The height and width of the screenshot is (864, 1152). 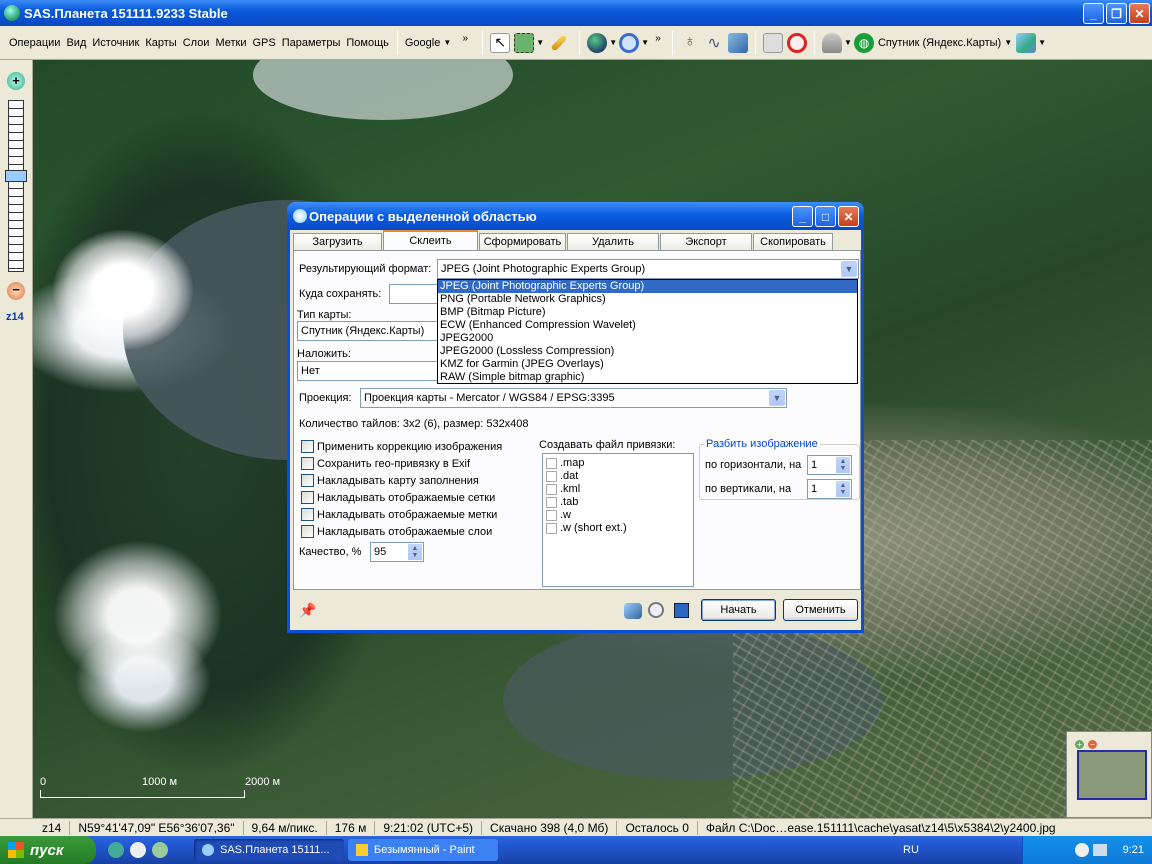 What do you see at coordinates (647, 351) in the screenshot?
I see `format-option: JPEG2000 (Lossless Compression)` at bounding box center [647, 351].